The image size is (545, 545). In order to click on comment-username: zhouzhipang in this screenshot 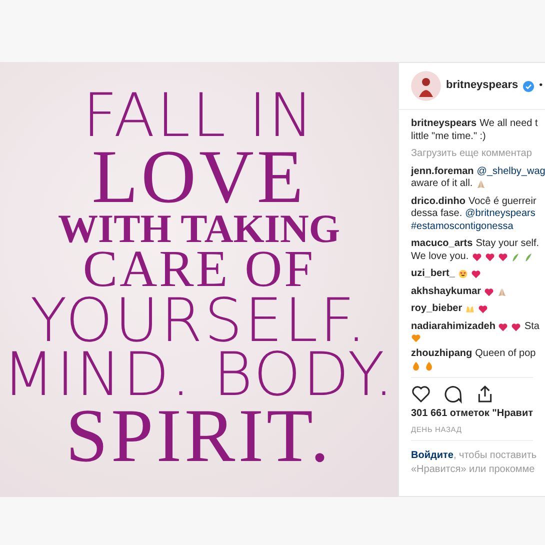, I will do `click(441, 354)`.